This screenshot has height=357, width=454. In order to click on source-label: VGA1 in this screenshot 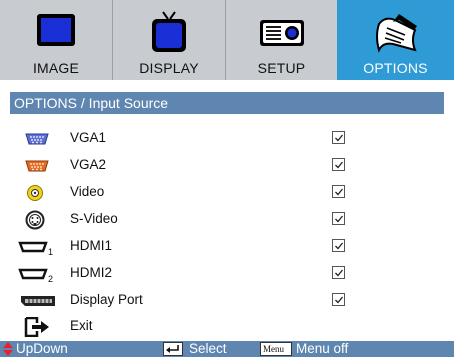, I will do `click(88, 137)`.